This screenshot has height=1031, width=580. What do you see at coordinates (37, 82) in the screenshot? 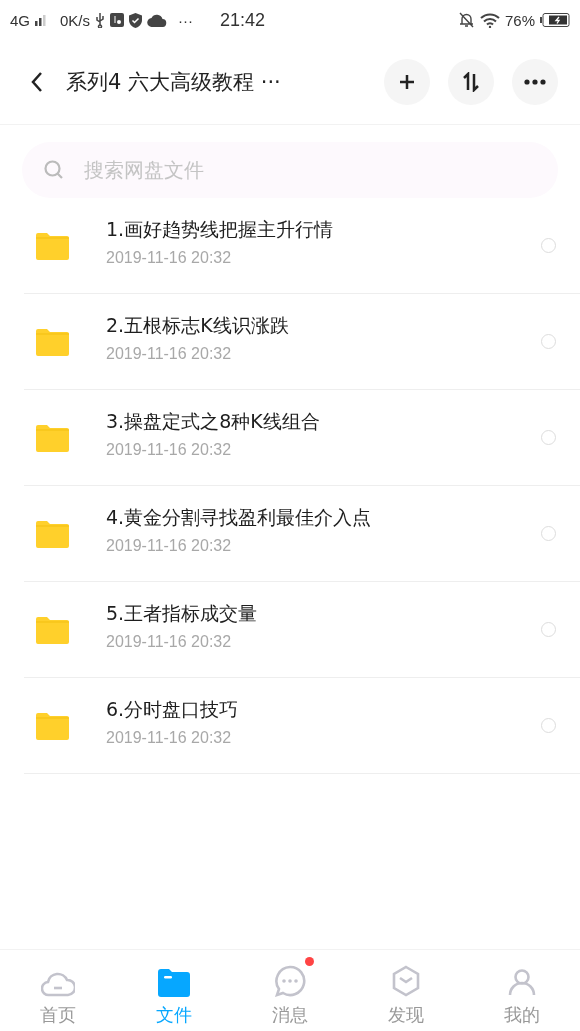
I see `back-icon` at bounding box center [37, 82].